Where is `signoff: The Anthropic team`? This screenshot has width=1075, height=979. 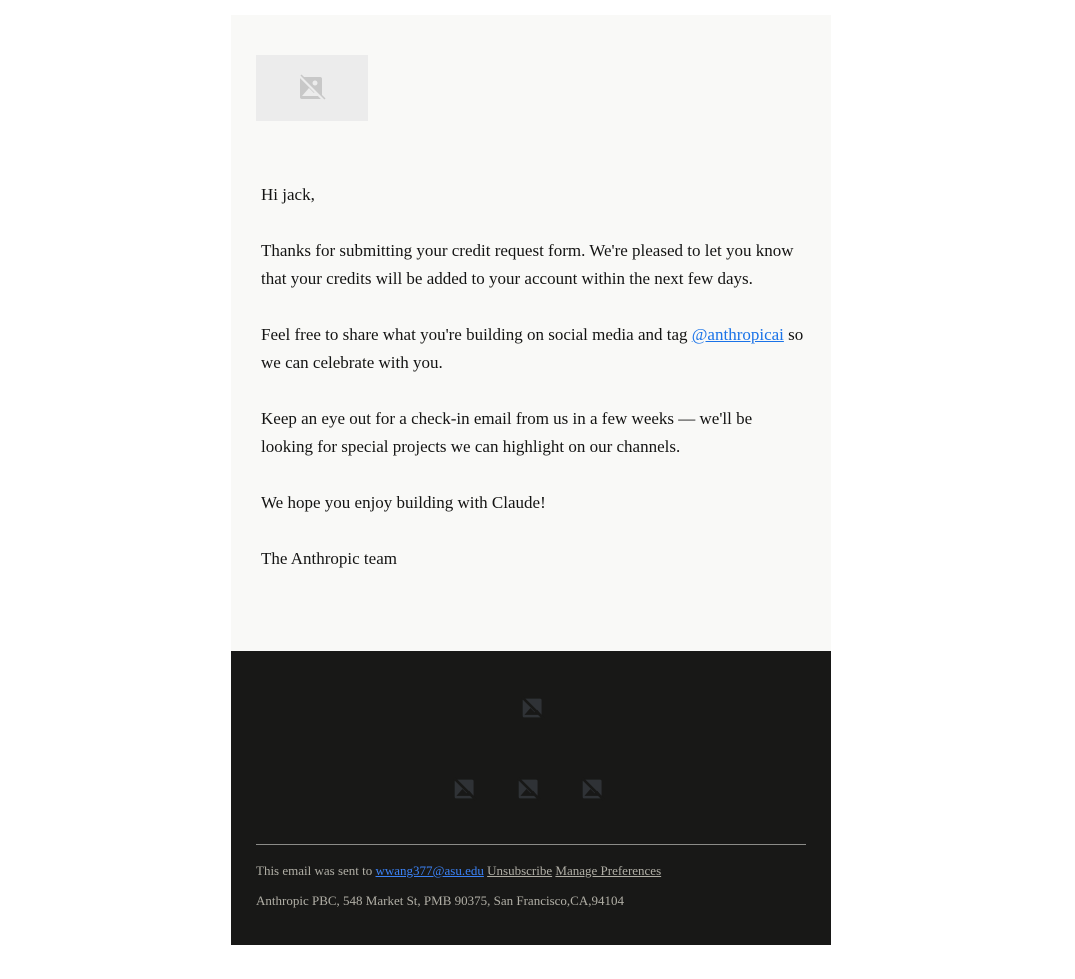 signoff: The Anthropic team is located at coordinates (329, 558).